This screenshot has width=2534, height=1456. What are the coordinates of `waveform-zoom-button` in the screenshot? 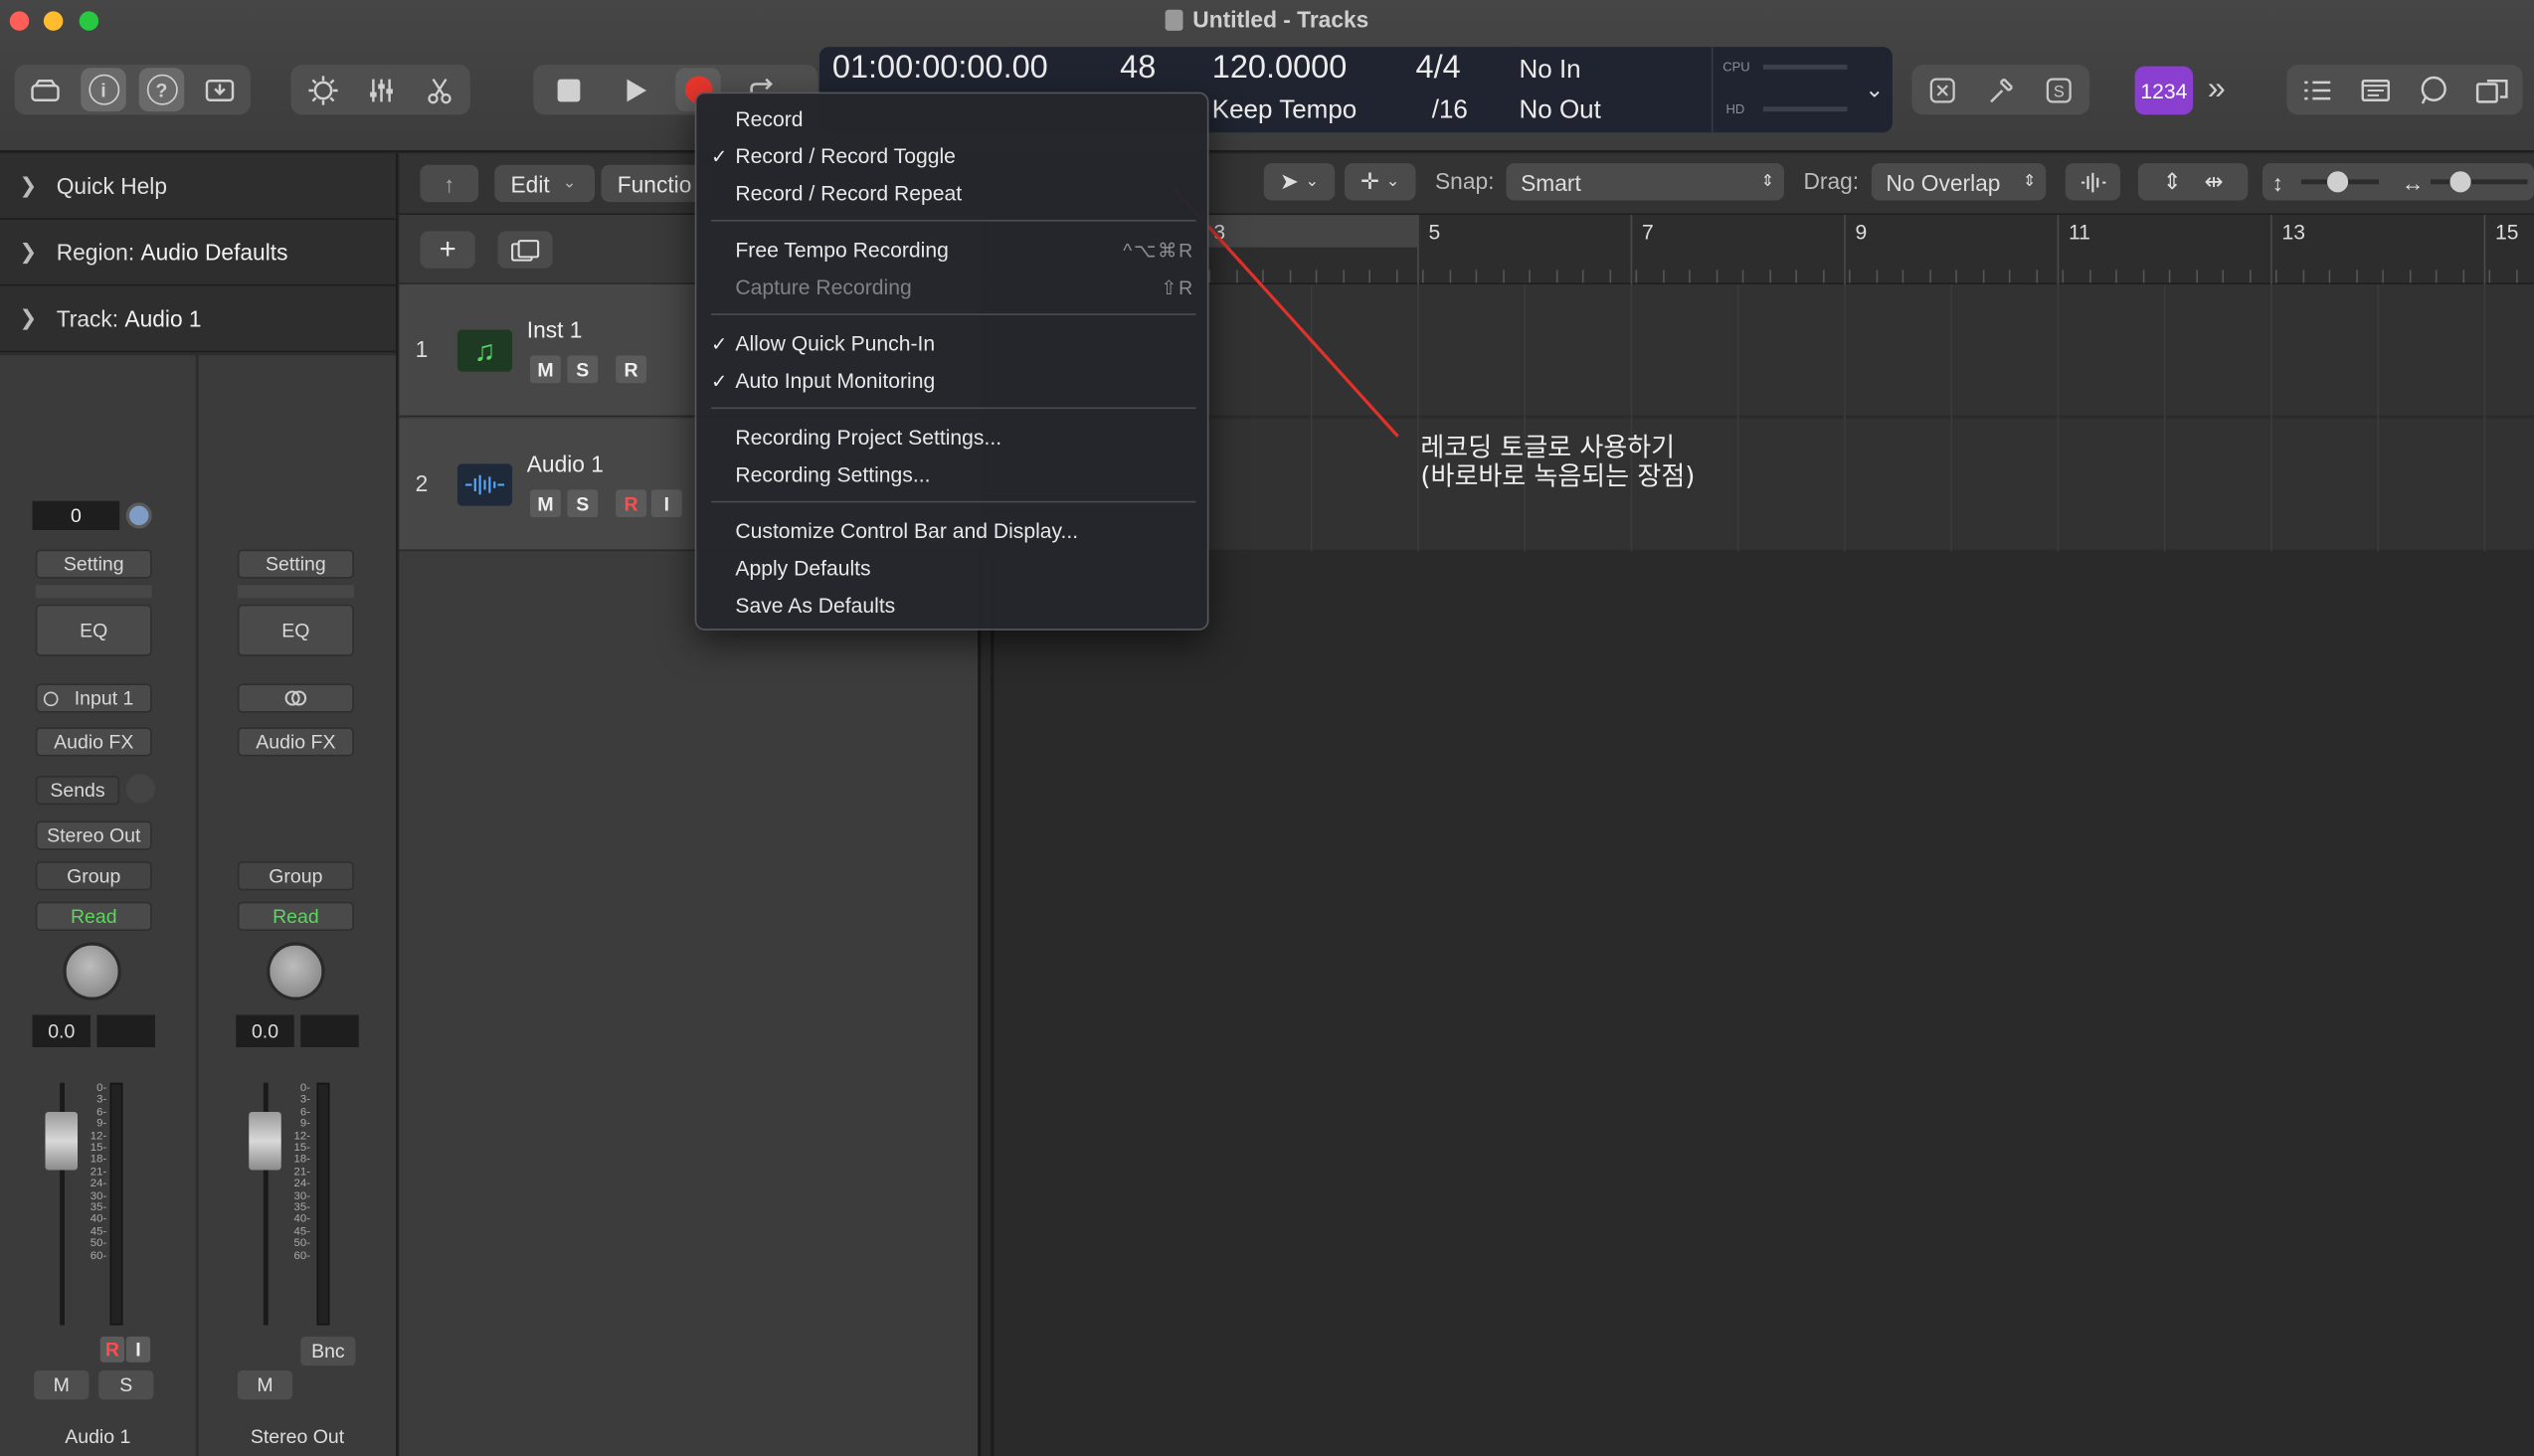 It's located at (2092, 182).